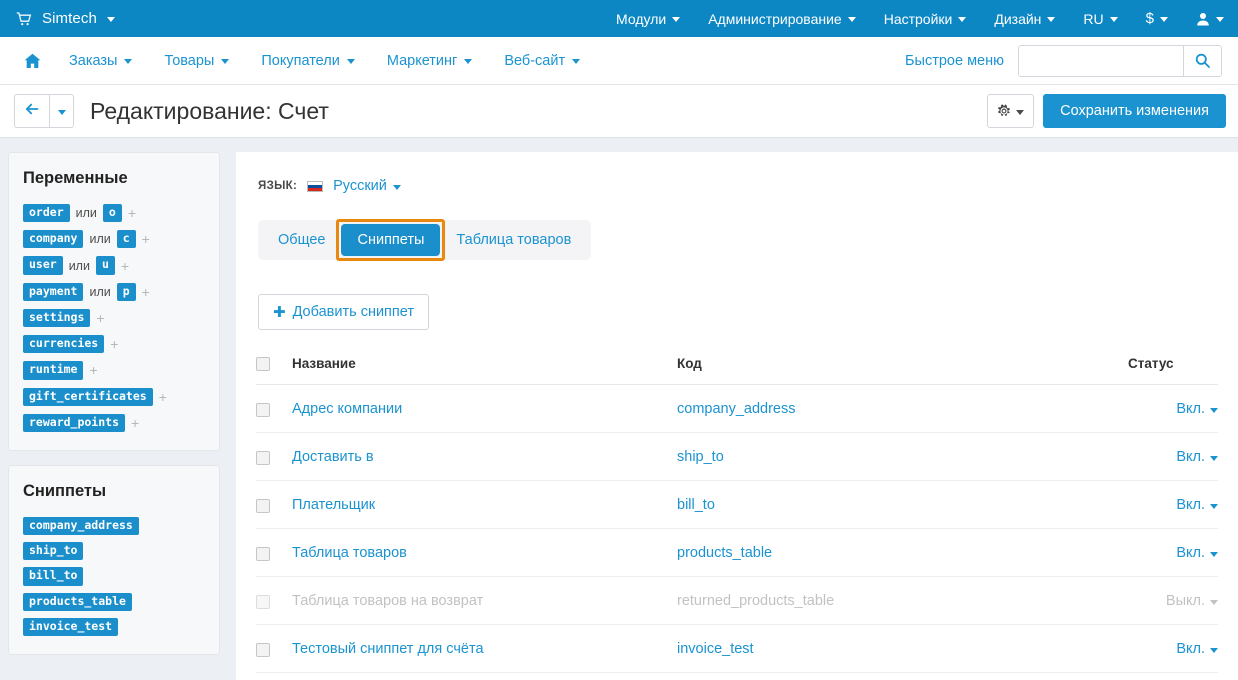 Image resolution: width=1238 pixels, height=680 pixels. What do you see at coordinates (1100, 18) in the screenshot?
I see `topbar-item-language: RU` at bounding box center [1100, 18].